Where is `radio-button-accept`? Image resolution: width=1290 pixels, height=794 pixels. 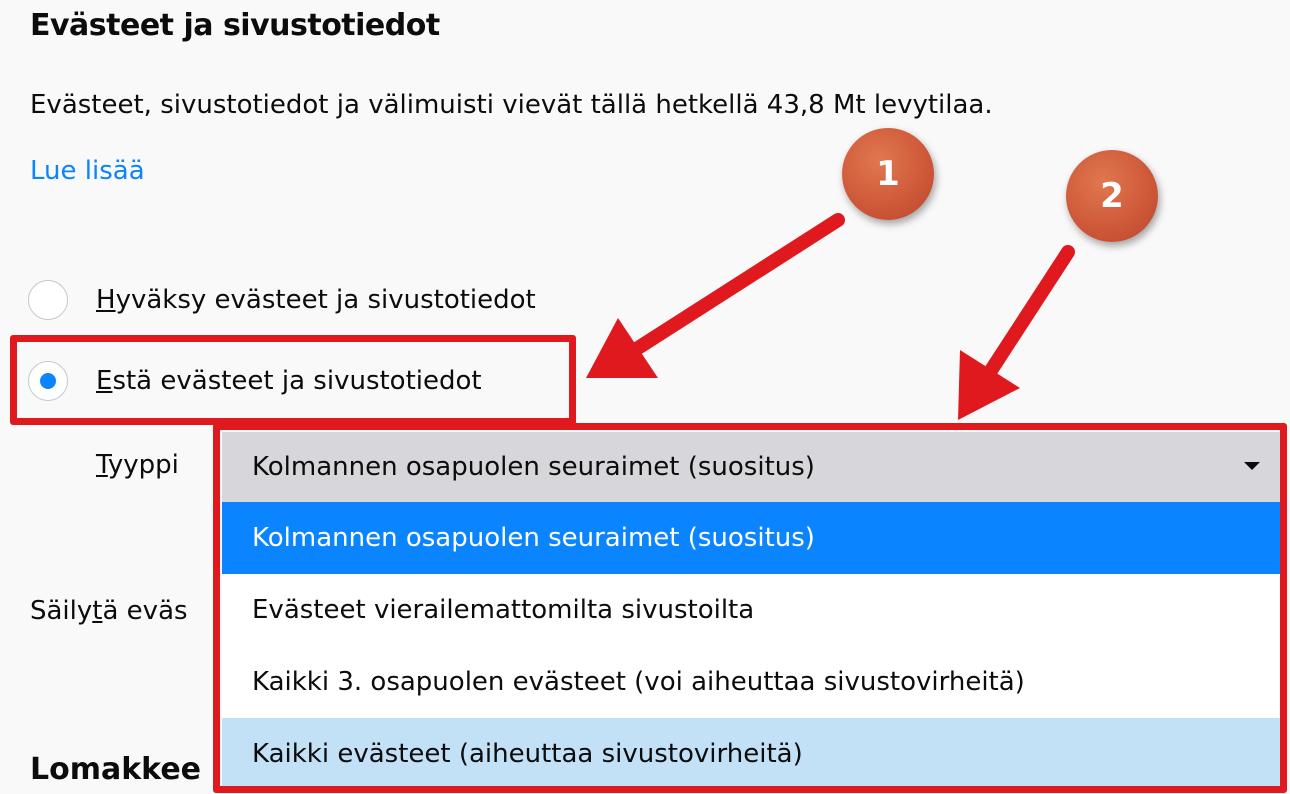
radio-button-accept is located at coordinates (48, 300).